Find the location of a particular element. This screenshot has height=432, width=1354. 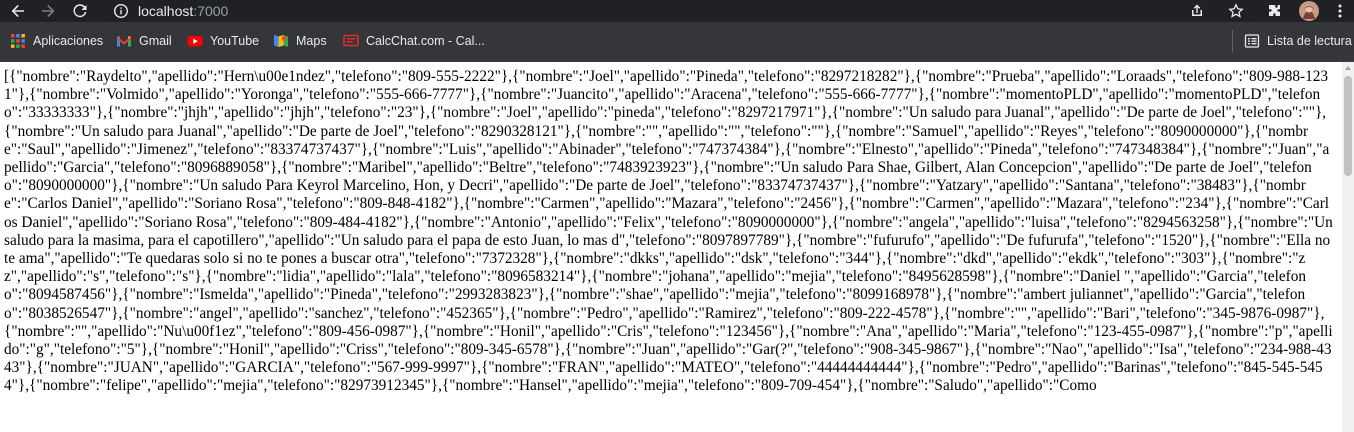

reading-list-icon is located at coordinates (1252, 41).